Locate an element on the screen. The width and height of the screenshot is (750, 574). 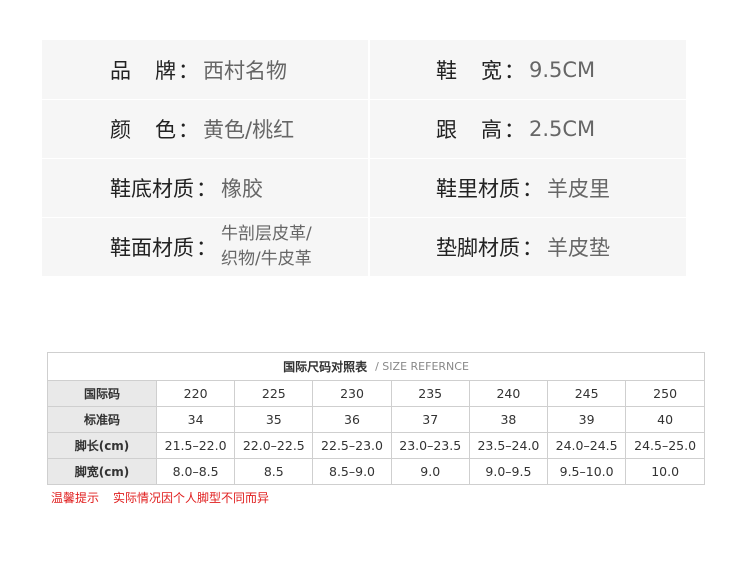
spec-lining: 鞋里材质 ： 羊皮里 is located at coordinates (528, 187).